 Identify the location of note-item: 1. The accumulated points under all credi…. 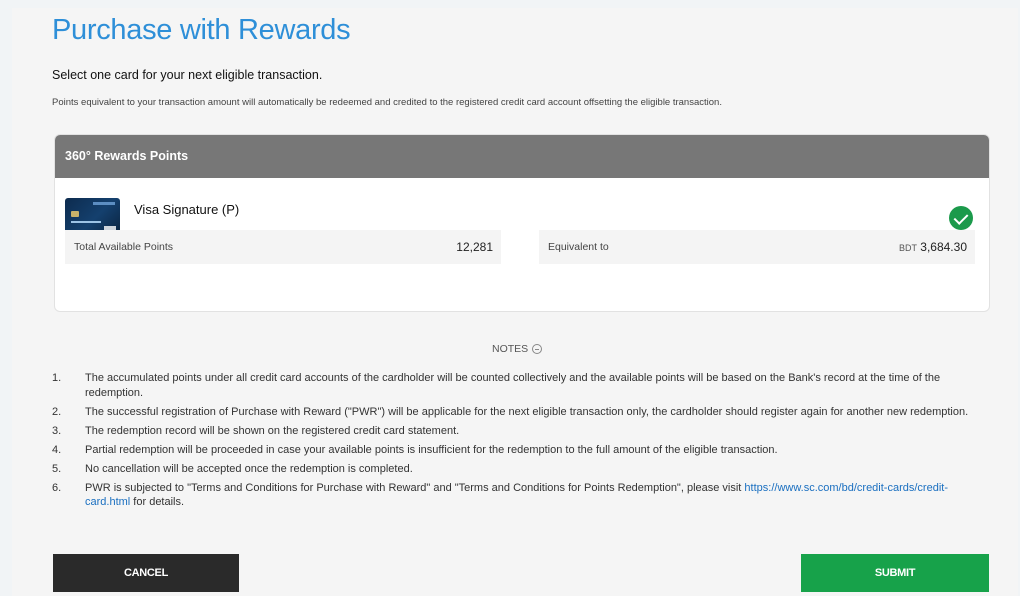
(496, 385).